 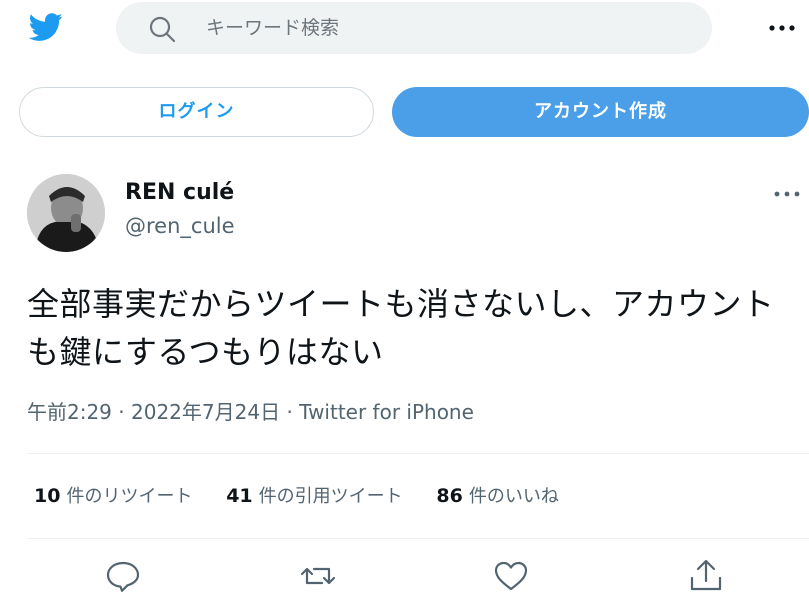 I want to click on tweet-time: 午前2:29, so click(x=69, y=412).